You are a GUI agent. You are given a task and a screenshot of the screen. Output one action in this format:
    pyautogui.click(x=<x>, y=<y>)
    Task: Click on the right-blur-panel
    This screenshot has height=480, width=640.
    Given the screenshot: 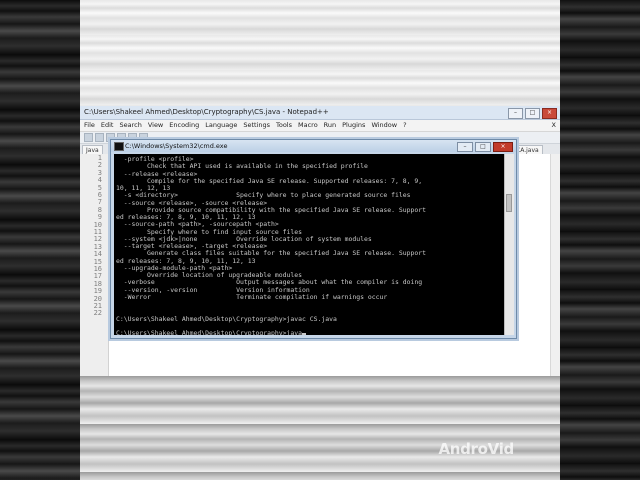 What is the action you would take?
    pyautogui.click(x=600, y=240)
    